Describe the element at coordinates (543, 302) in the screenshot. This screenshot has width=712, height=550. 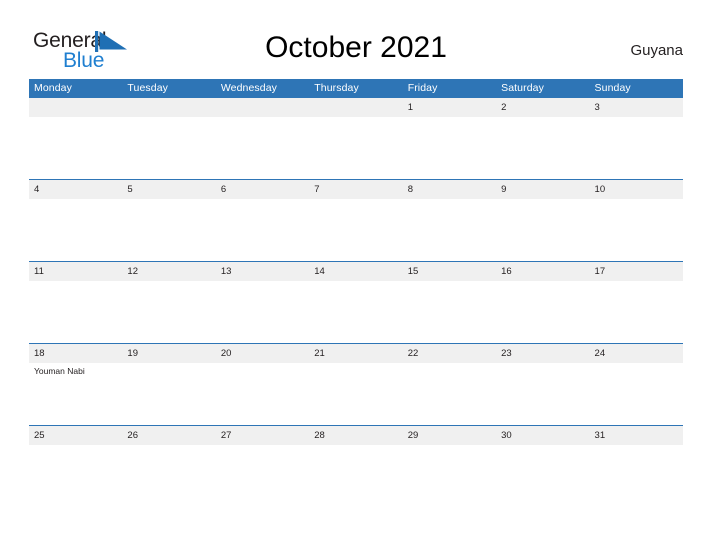
I see `calendar-day-cell: 16` at that location.